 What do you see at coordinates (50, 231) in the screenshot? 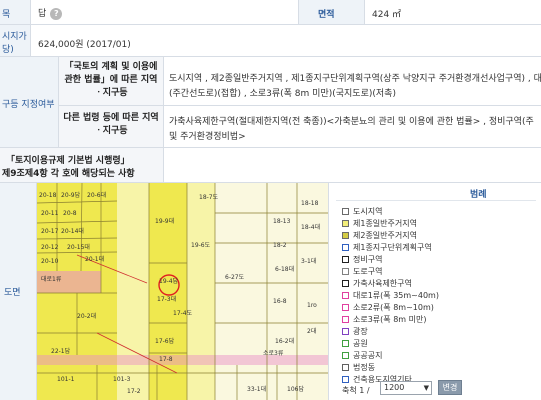
I see `map-label: 20-17` at bounding box center [50, 231].